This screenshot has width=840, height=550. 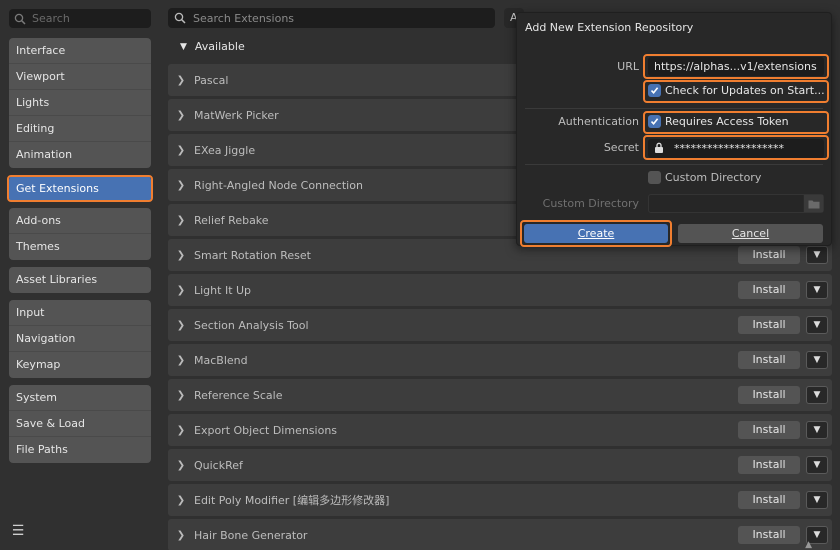 I want to click on folder-icon, so click(x=813, y=203).